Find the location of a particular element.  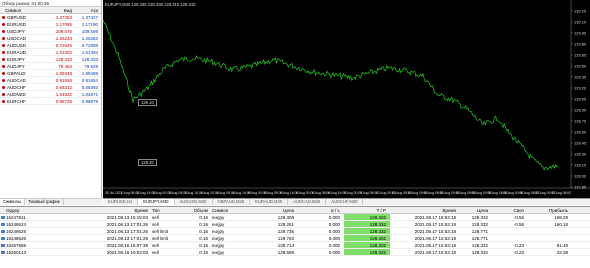

tab-symbols: Символы is located at coordinates (13, 202).